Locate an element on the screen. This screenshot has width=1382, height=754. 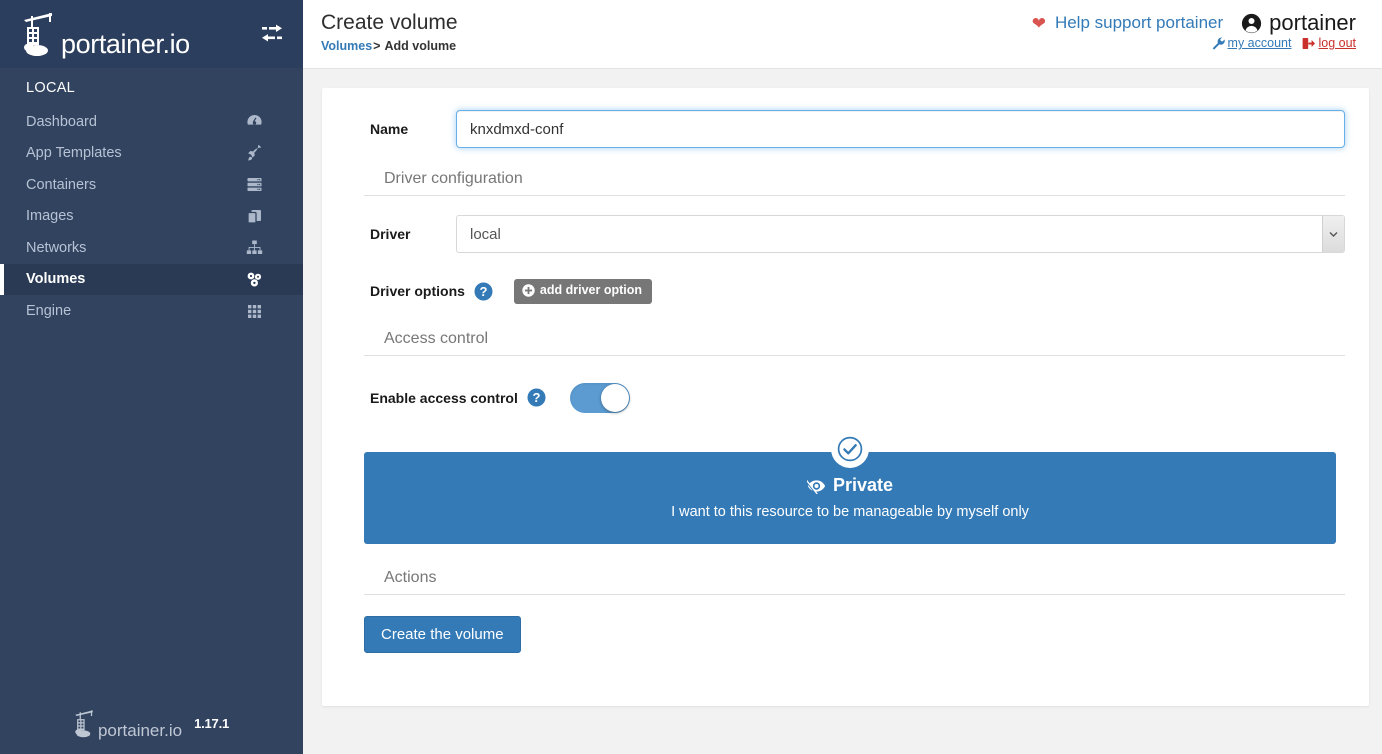
add-driver-option-button: add driver option is located at coordinates (582, 291).